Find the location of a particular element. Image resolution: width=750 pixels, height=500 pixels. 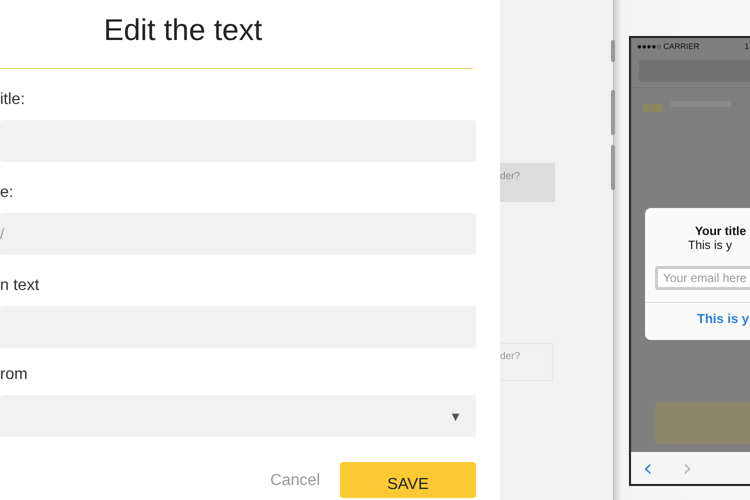

dropdown-arrow-icon: ▼ is located at coordinates (455, 416).